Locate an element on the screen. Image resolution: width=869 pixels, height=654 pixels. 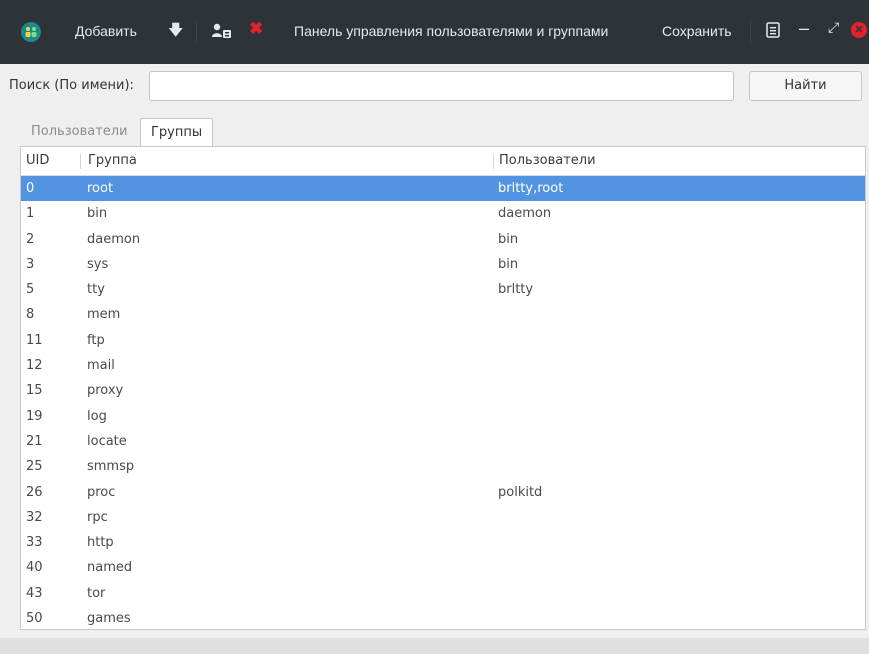
table-row: 2 daemon bin is located at coordinates (443, 239).